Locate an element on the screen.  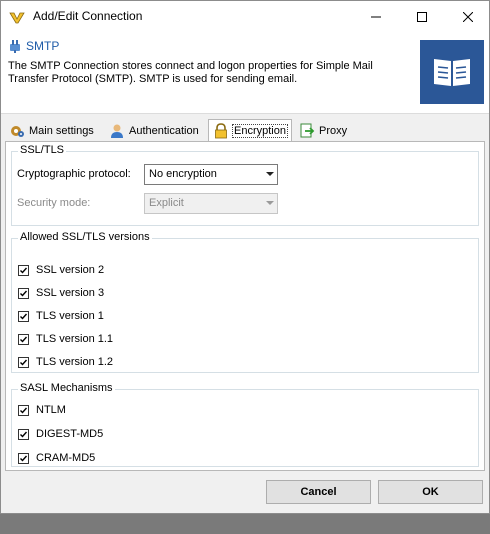
book-icon is located at coordinates (452, 72).